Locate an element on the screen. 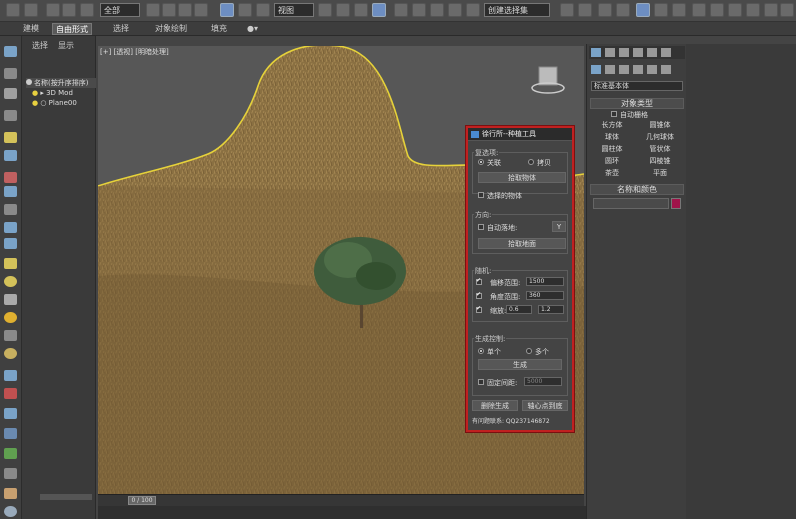  radio-single is located at coordinates (481, 351).